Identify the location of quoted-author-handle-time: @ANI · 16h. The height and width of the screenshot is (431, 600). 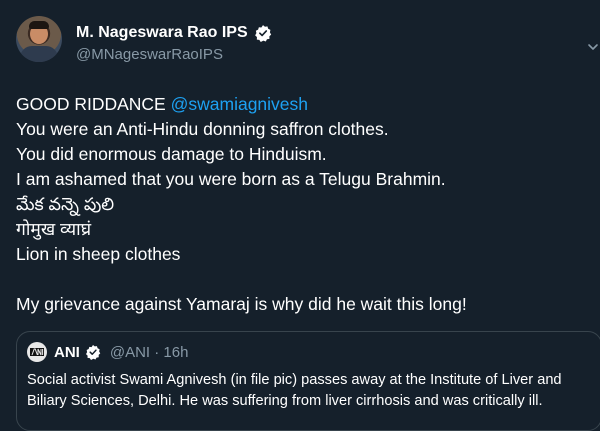
(149, 352).